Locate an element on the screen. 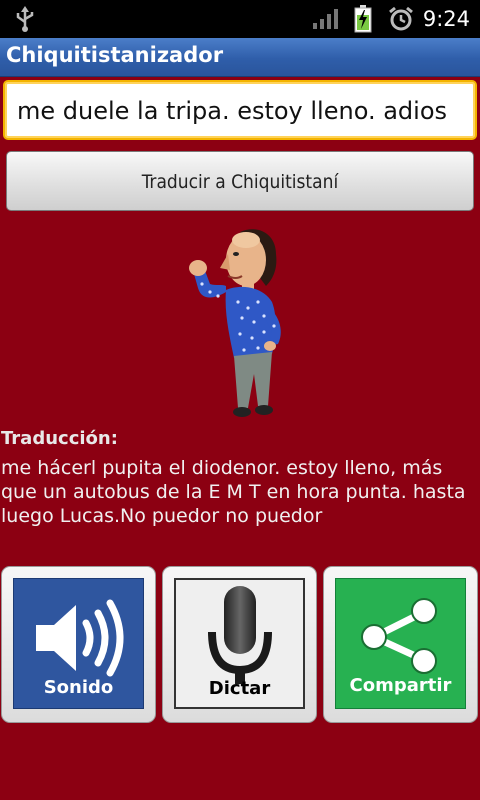 Image resolution: width=480 pixels, height=800 pixels. dictate-button-face: Dictar is located at coordinates (239, 643).